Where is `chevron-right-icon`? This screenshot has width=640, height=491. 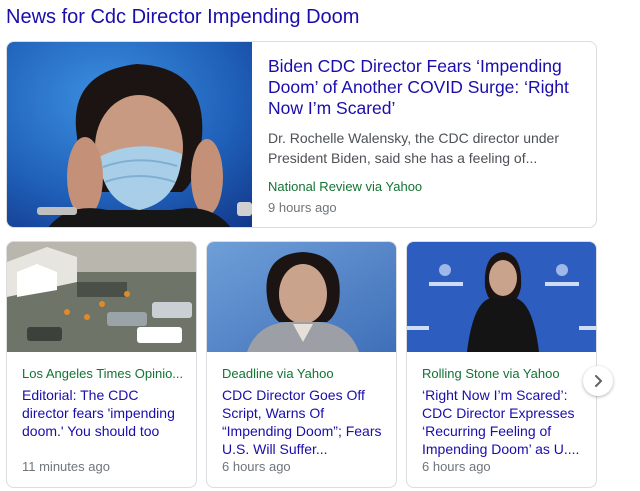
chevron-right-icon is located at coordinates (598, 381).